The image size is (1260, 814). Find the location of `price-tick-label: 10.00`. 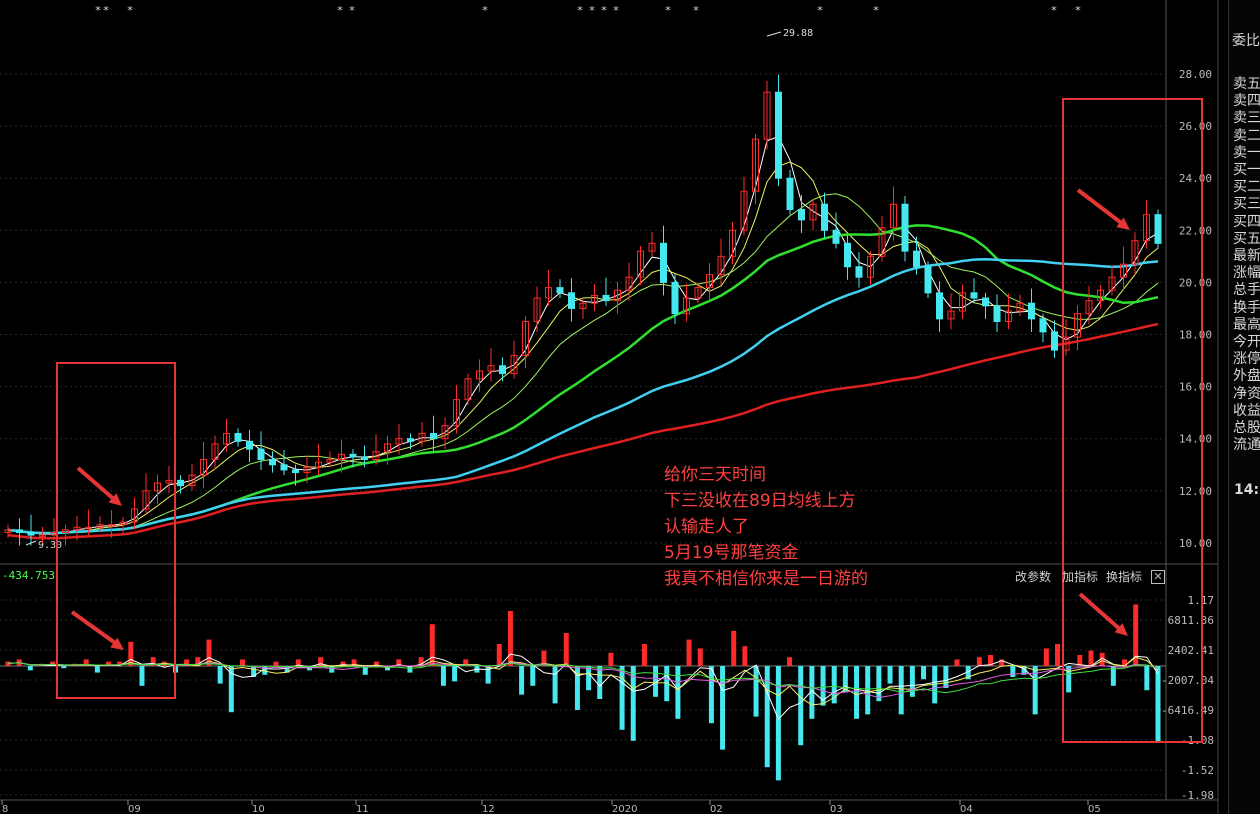

price-tick-label: 10.00 is located at coordinates (1195, 543).